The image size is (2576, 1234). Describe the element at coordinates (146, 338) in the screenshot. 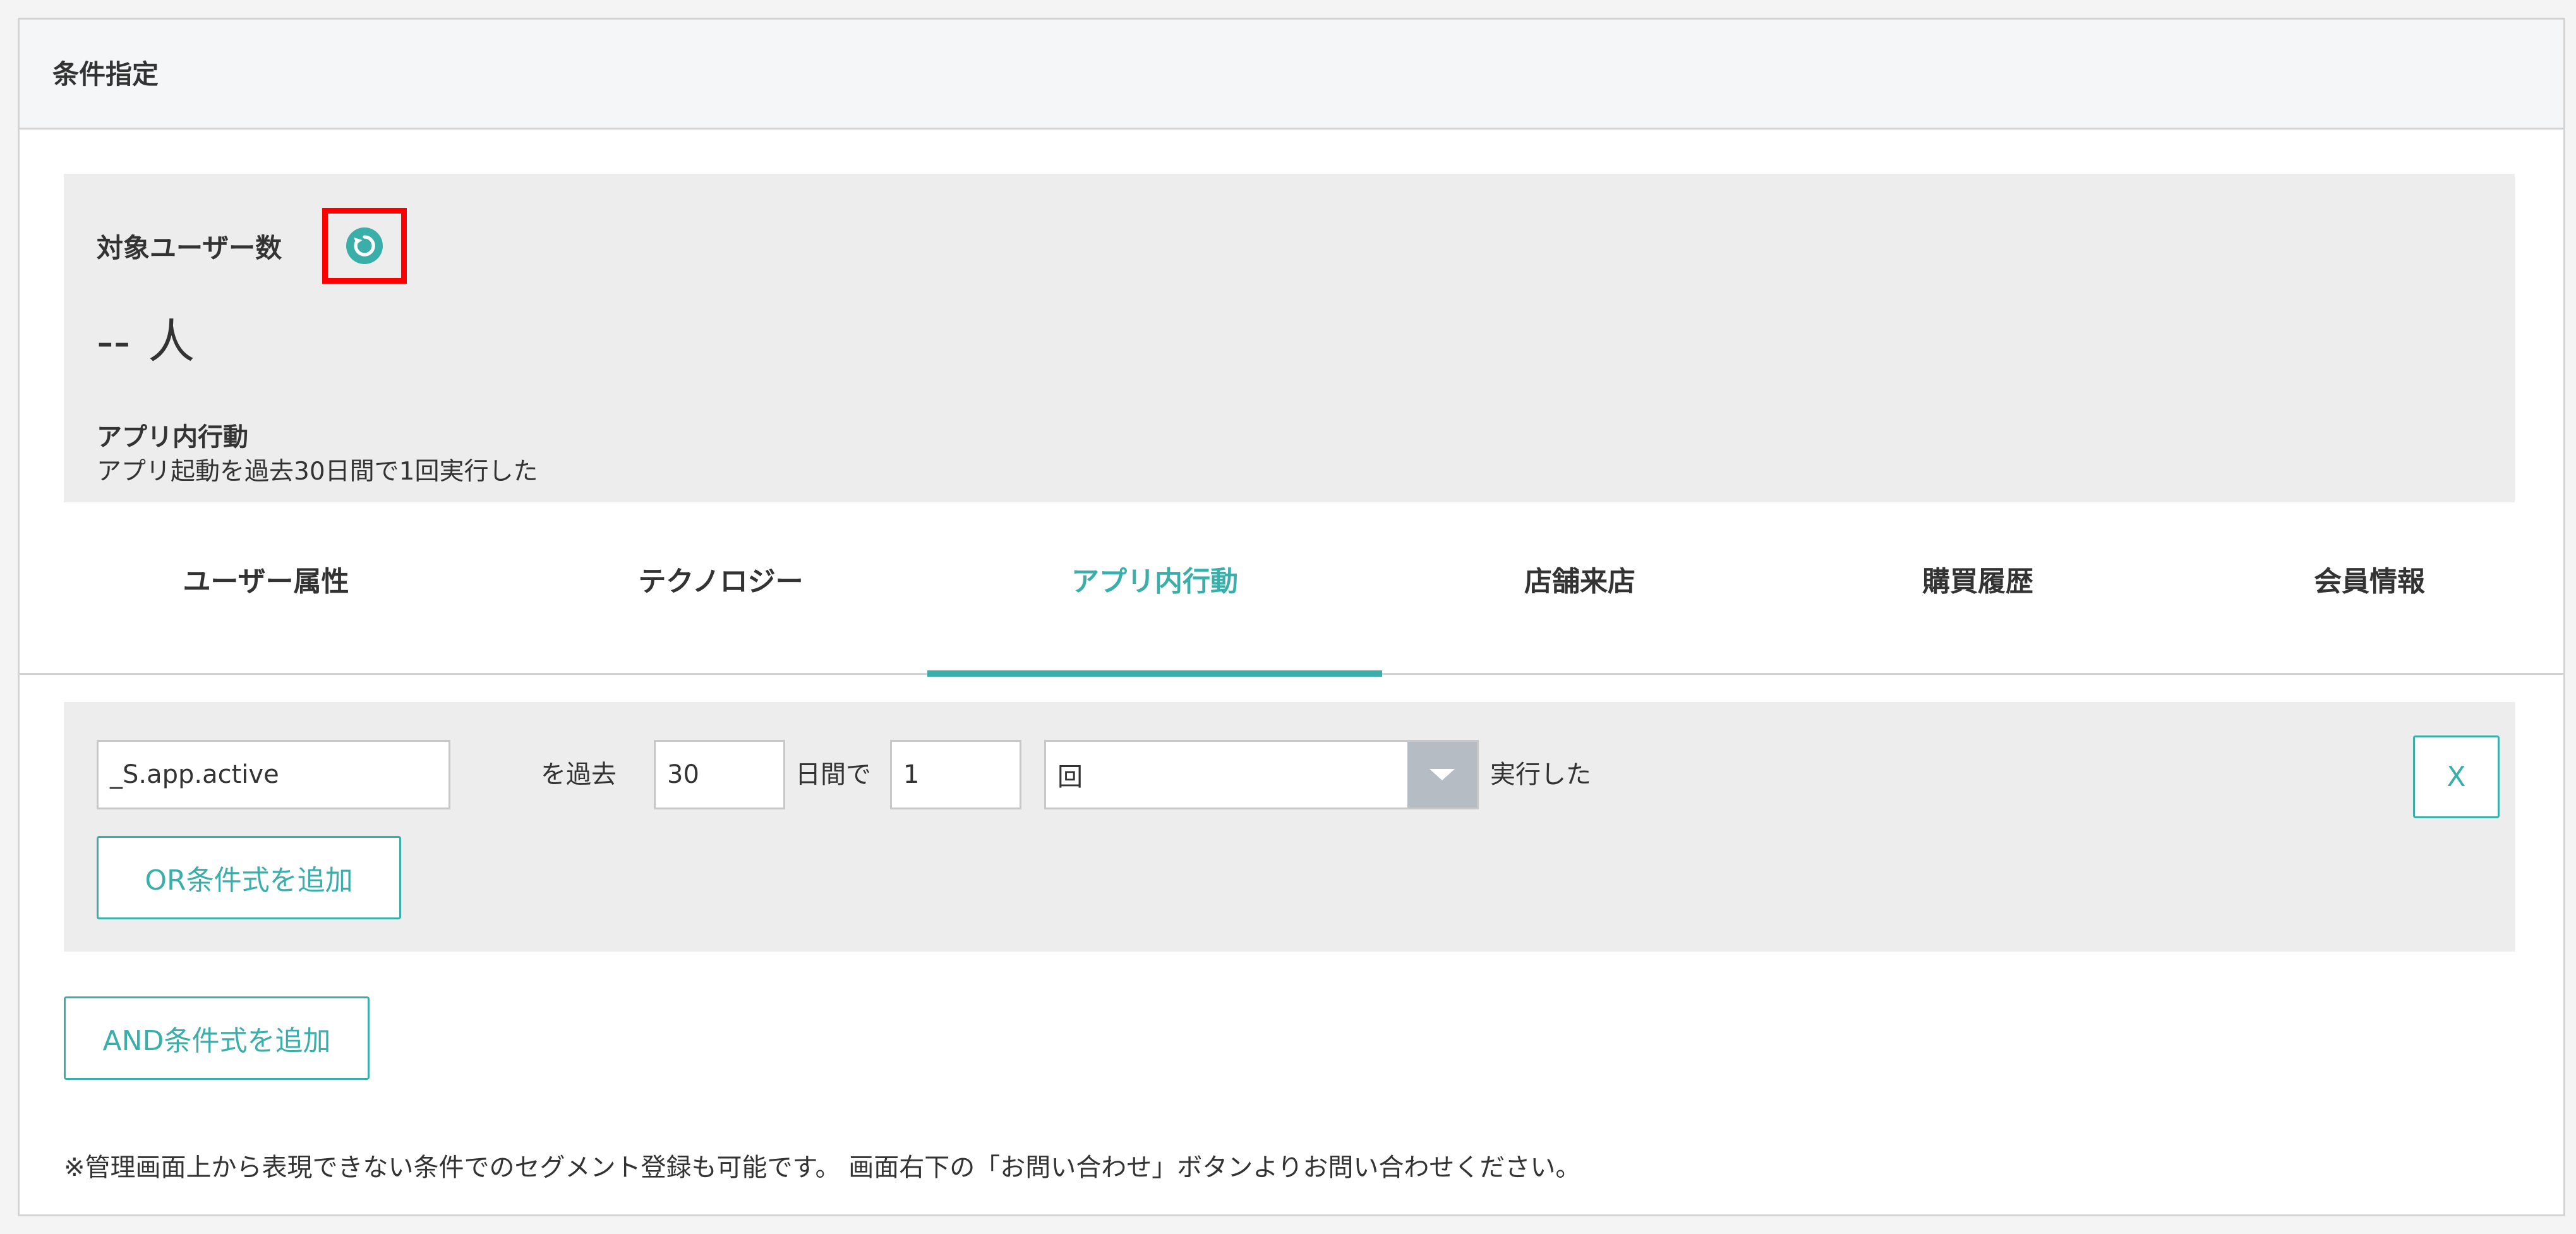

I see `target-count: -- 人` at that location.